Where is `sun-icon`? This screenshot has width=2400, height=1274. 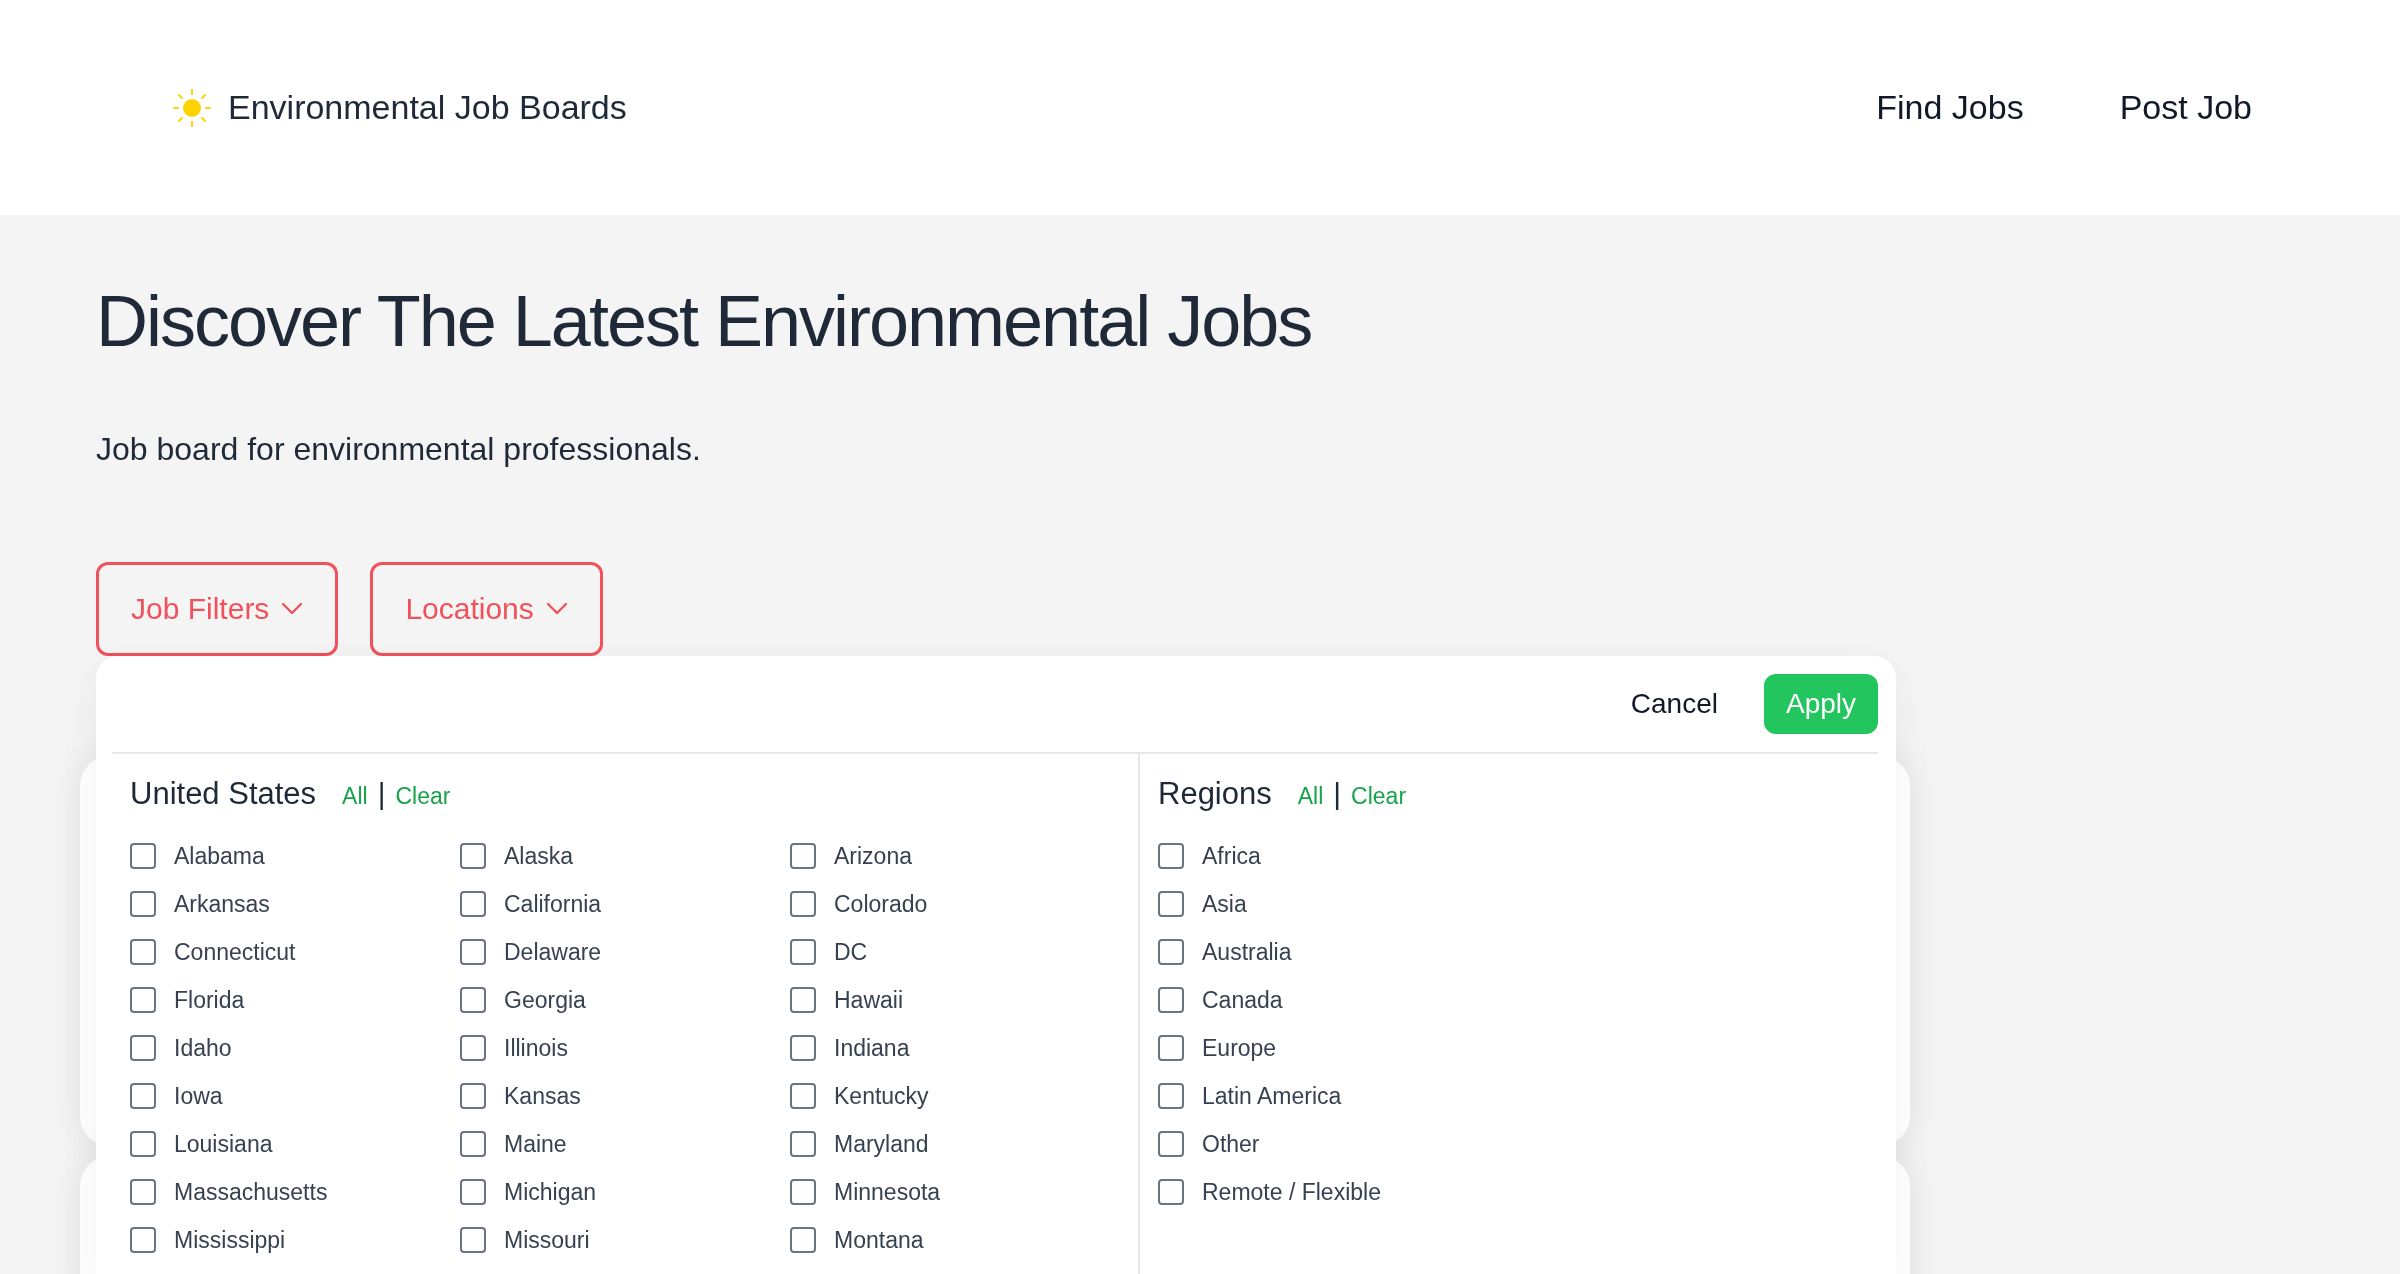
sun-icon is located at coordinates (192, 107).